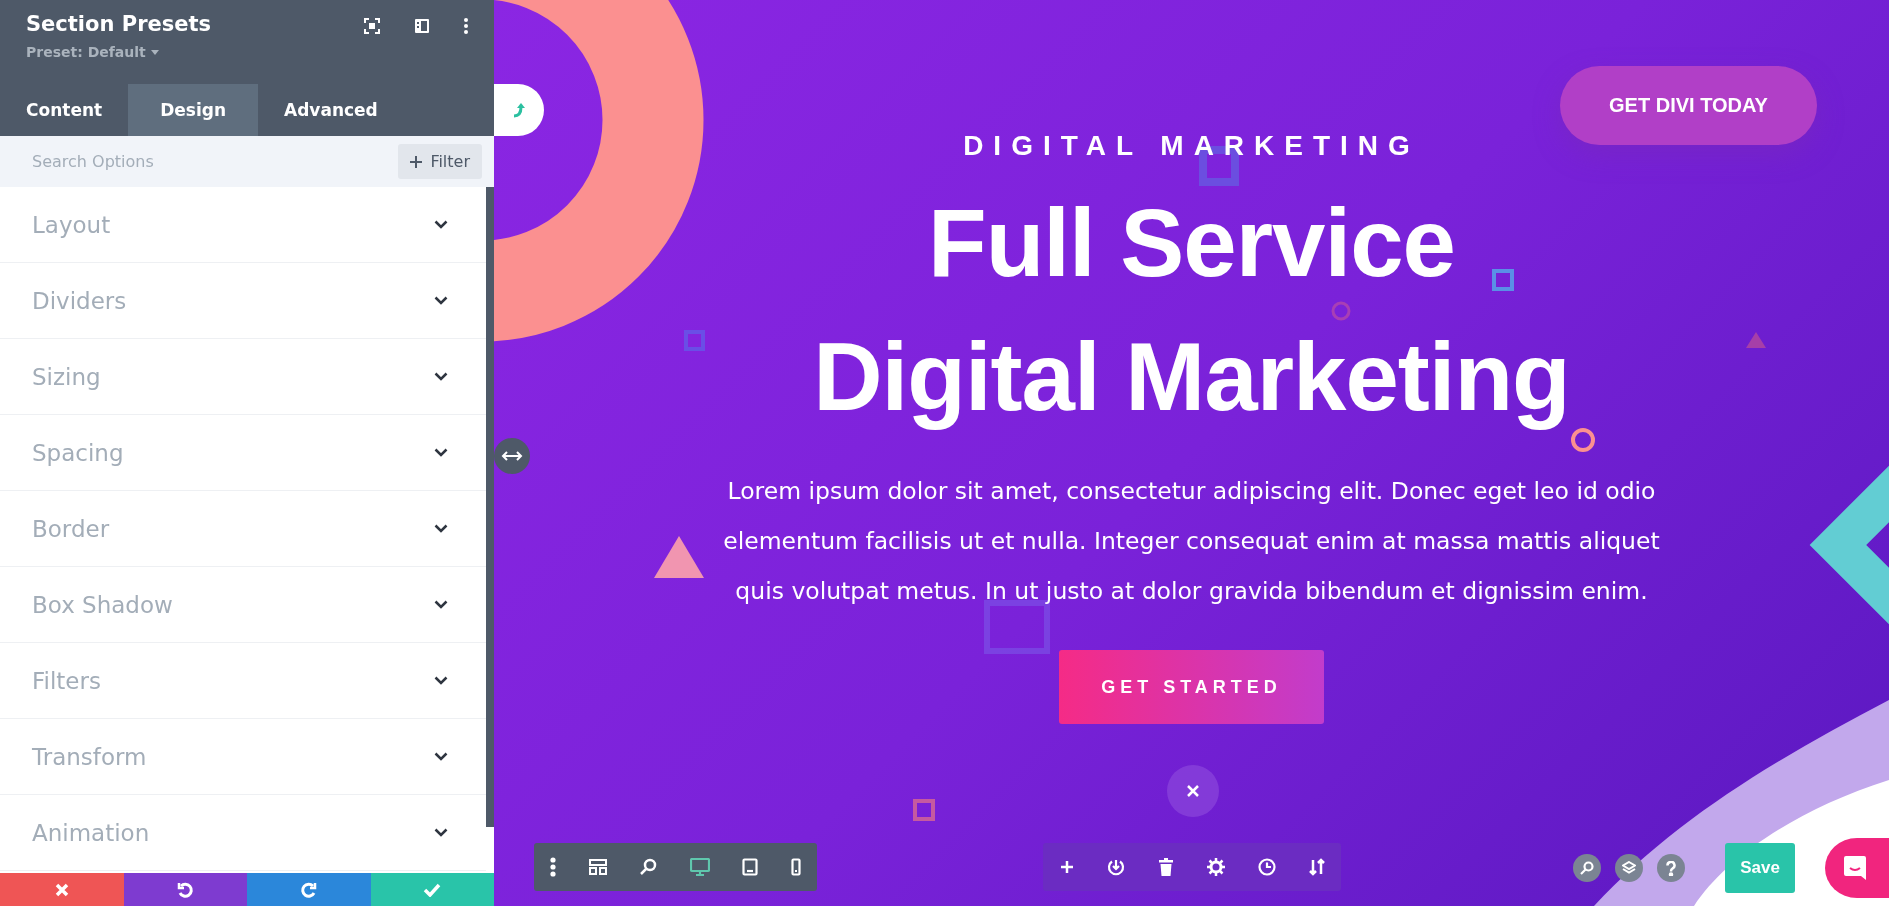 This screenshot has height=906, width=1889. I want to click on trash-icon, so click(1165, 867).